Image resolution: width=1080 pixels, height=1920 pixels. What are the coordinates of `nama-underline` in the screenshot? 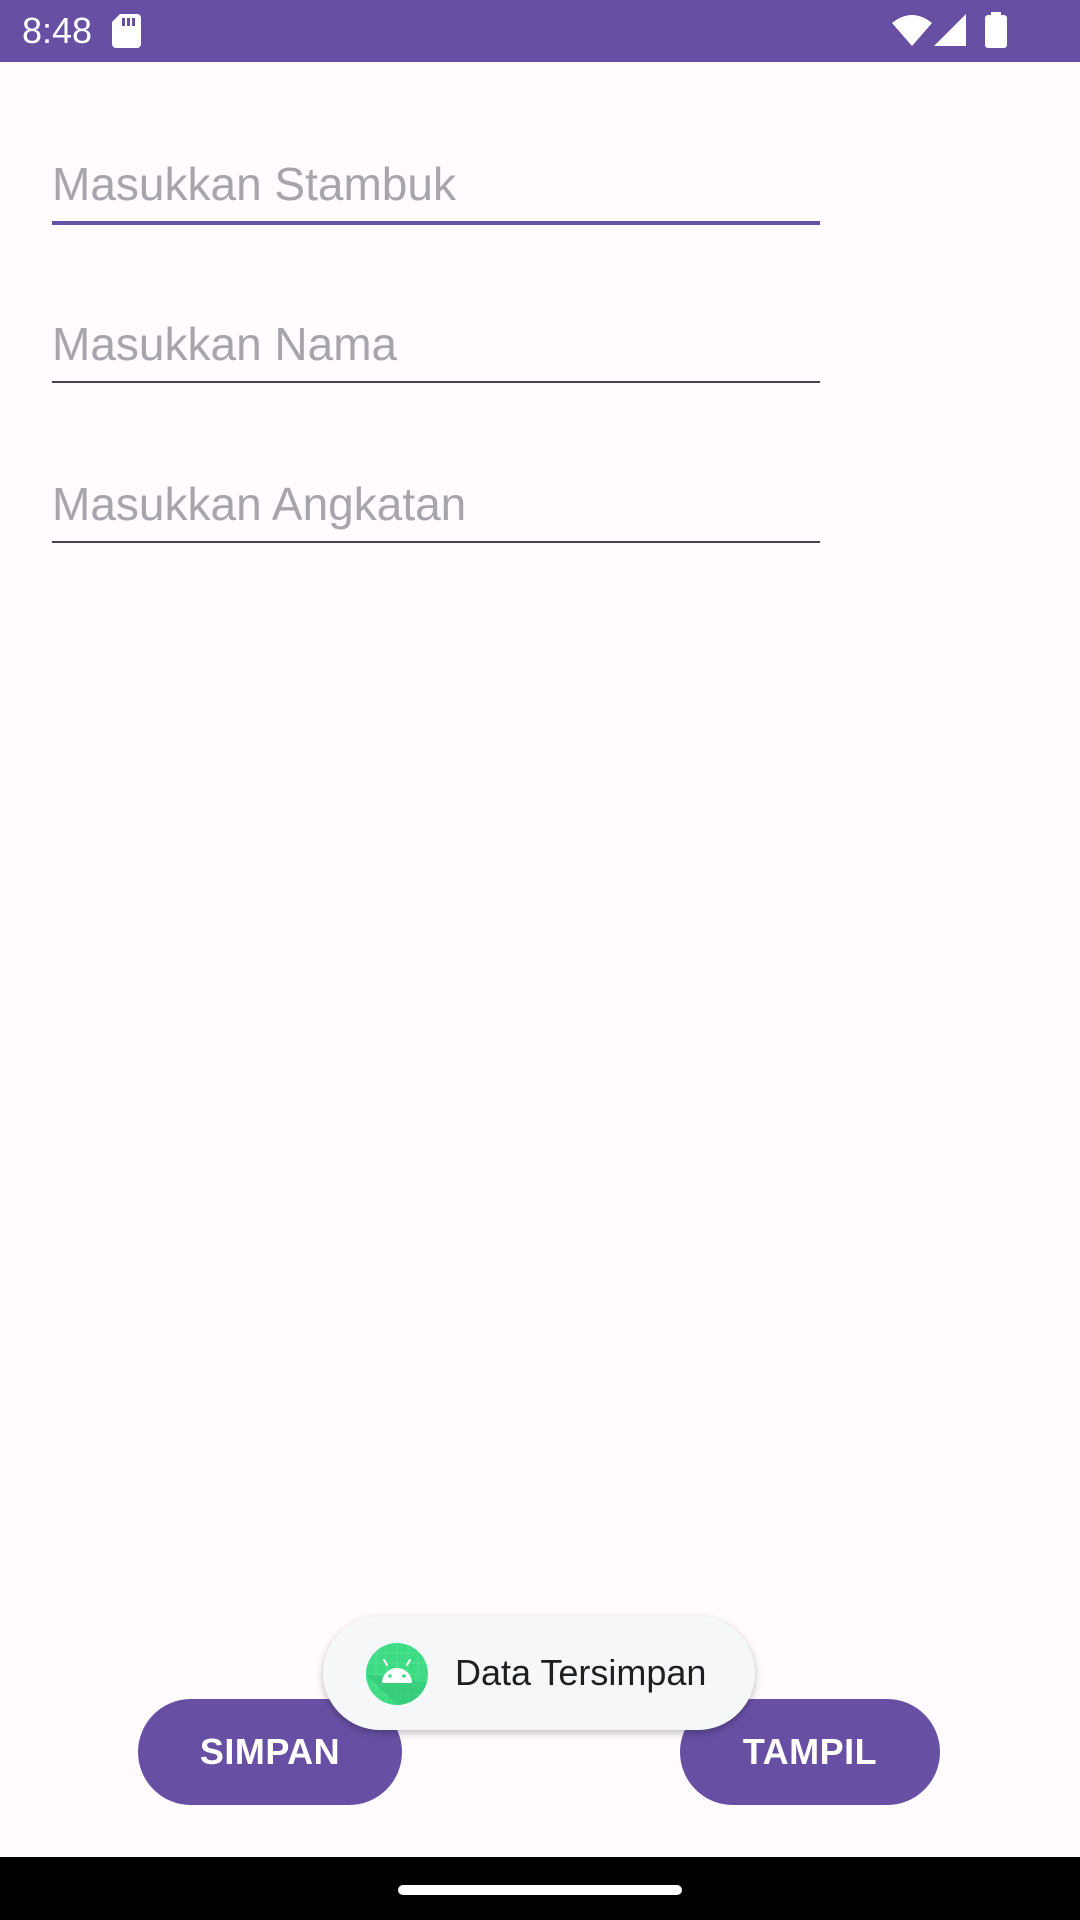 It's located at (436, 382).